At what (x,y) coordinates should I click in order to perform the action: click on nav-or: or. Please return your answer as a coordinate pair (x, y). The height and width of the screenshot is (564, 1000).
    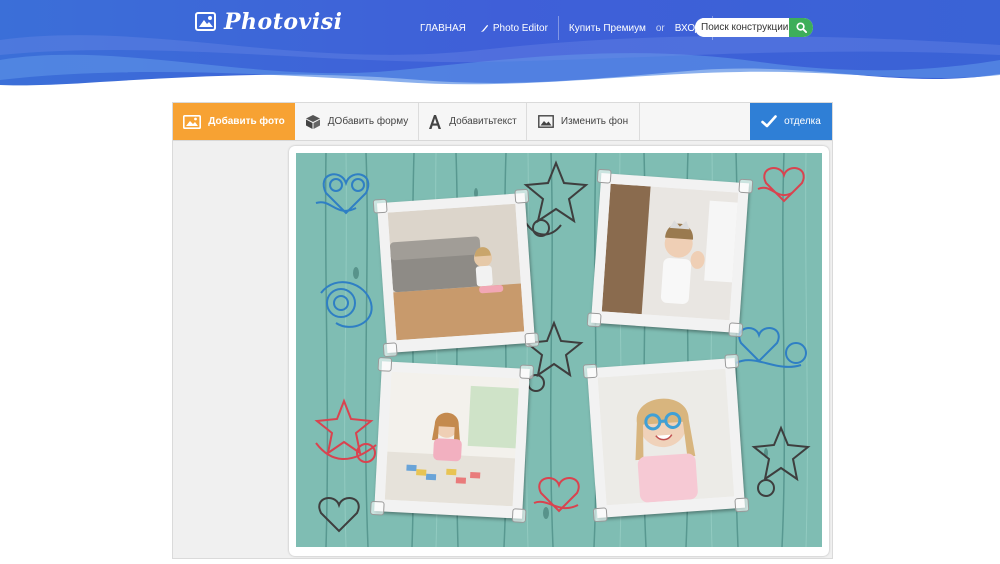
    Looking at the image, I should click on (660, 28).